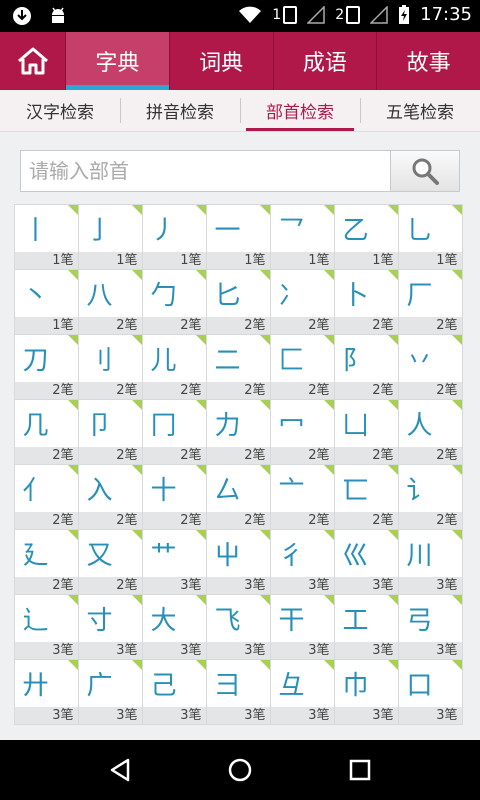 The image size is (480, 800). I want to click on radical-cell: 刂 2笔, so click(110, 366).